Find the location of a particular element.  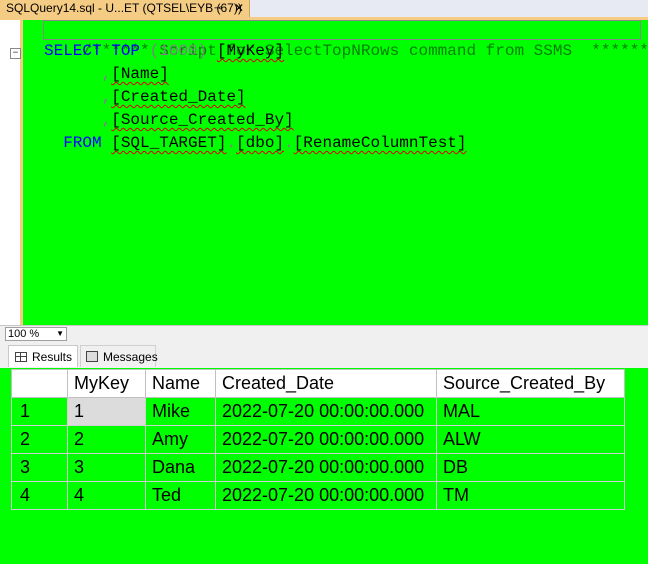

table-row: 4 4 Ted 2022-07-20 00:00:00.000 TM is located at coordinates (318, 495).